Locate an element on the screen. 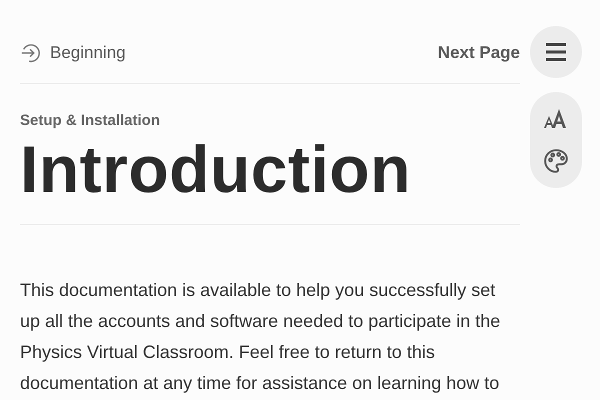 The height and width of the screenshot is (400, 600). section-label: Setup & Installation is located at coordinates (91, 120).